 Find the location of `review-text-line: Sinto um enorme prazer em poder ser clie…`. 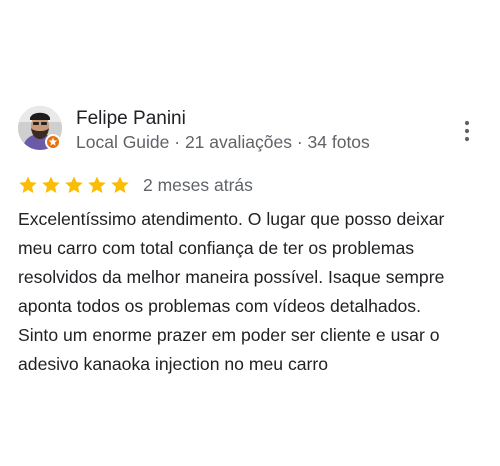

review-text-line: Sinto um enorme prazer em poder ser clie… is located at coordinates (229, 335).